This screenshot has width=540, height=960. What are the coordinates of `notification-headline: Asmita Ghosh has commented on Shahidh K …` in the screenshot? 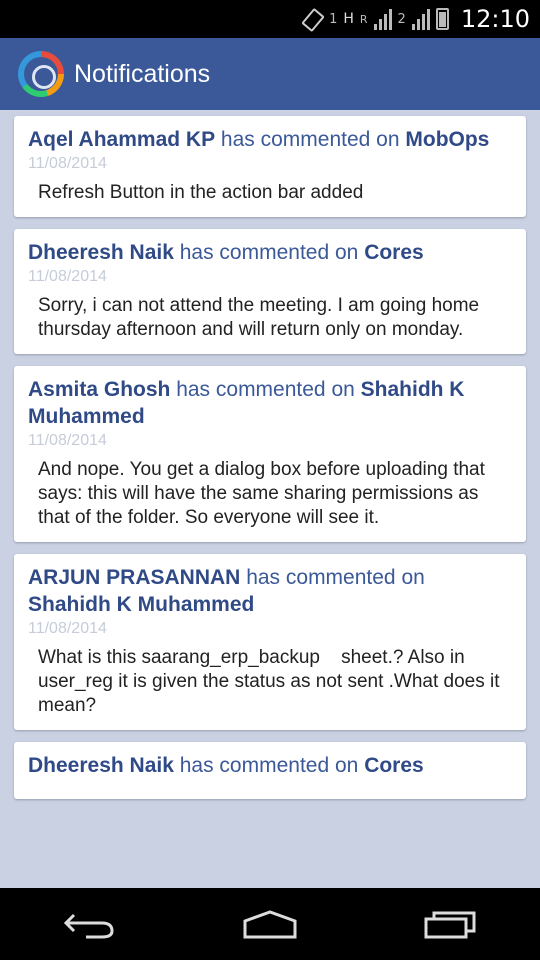 It's located at (270, 403).